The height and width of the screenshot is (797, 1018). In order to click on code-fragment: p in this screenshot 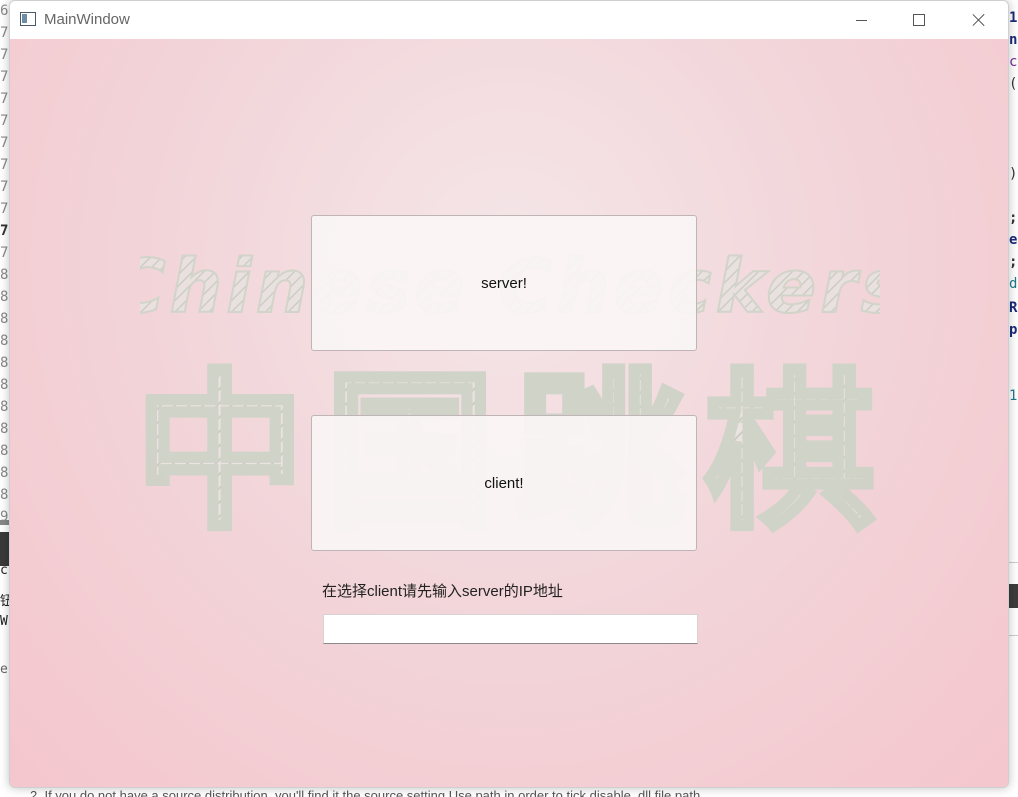, I will do `click(1013, 330)`.